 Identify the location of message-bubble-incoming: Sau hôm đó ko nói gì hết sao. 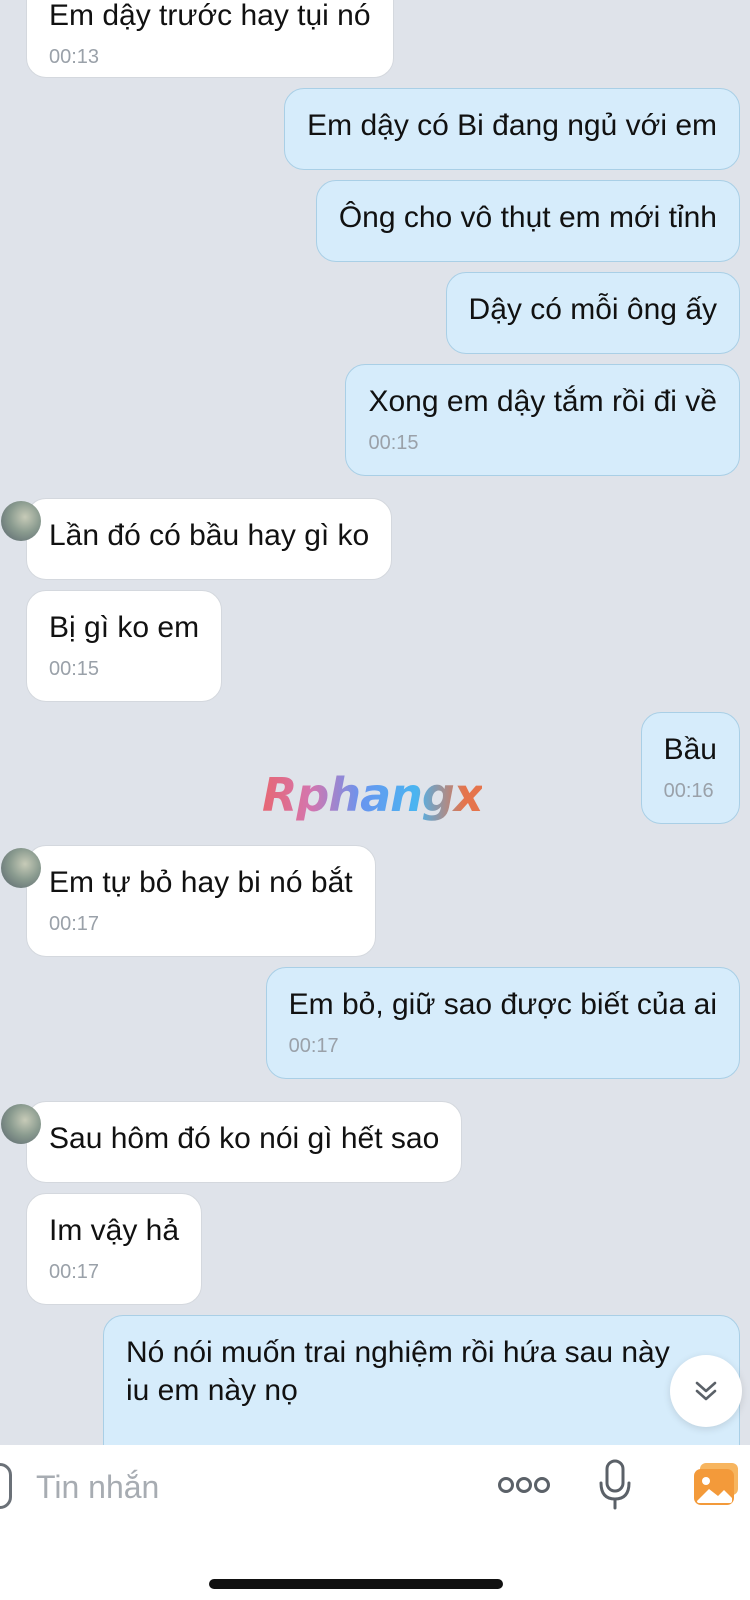
(232, 1142).